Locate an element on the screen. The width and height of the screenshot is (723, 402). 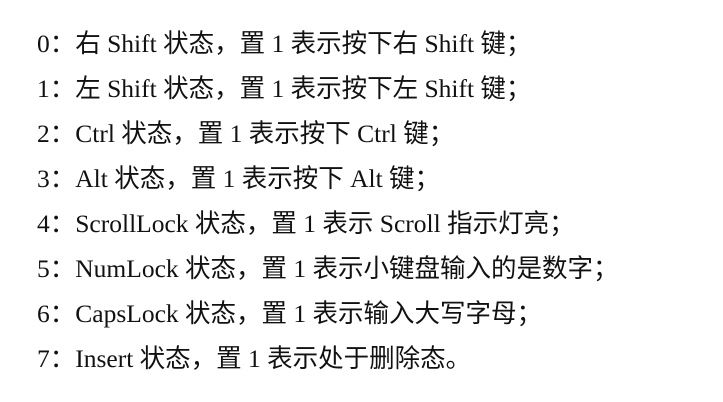
bit-7-description: 7：Insert 状态，置 1 表示处于删除态。 is located at coordinates (254, 358).